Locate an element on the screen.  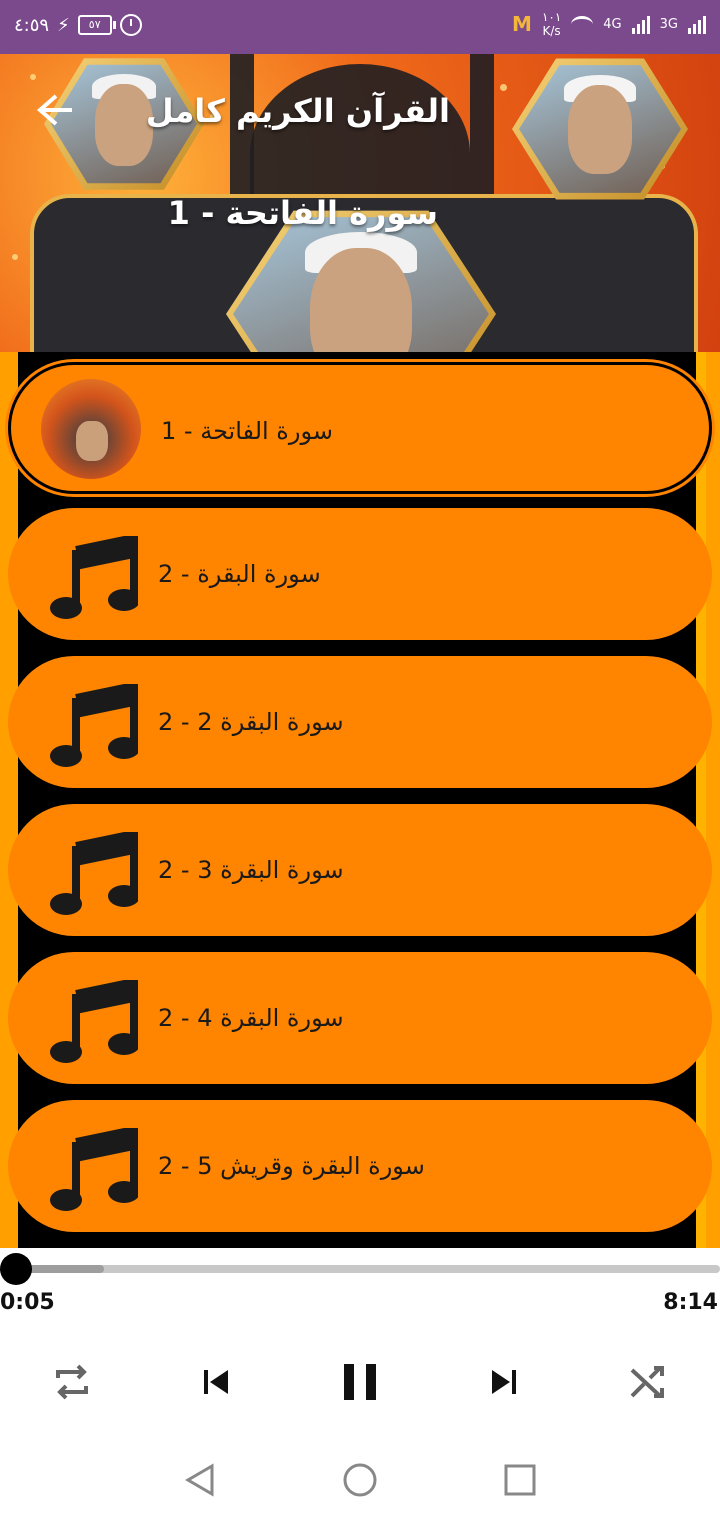
status-right: M ١٠١ K/s 4G 3G is located at coordinates (609, 24).